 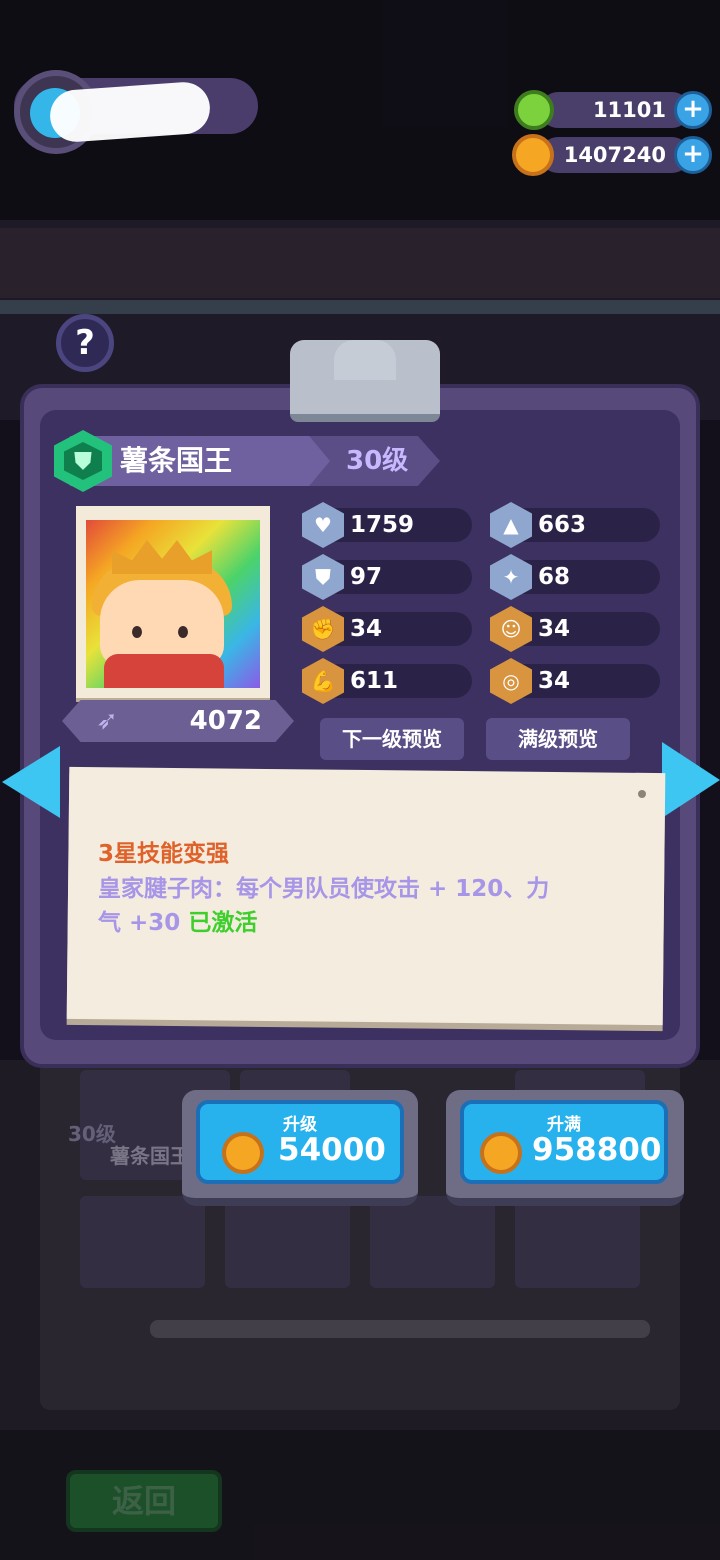 I want to click on upgrade-button: 升级 54000, so click(x=300, y=1142).